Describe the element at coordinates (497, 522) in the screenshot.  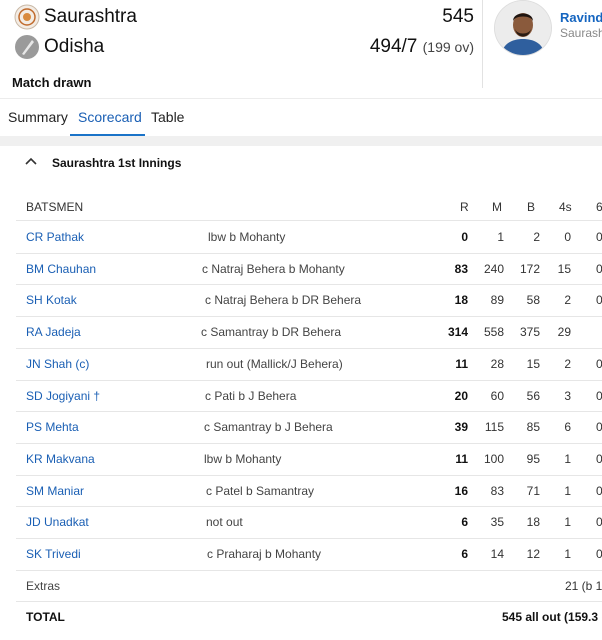
I see `minutes-value: 35` at that location.